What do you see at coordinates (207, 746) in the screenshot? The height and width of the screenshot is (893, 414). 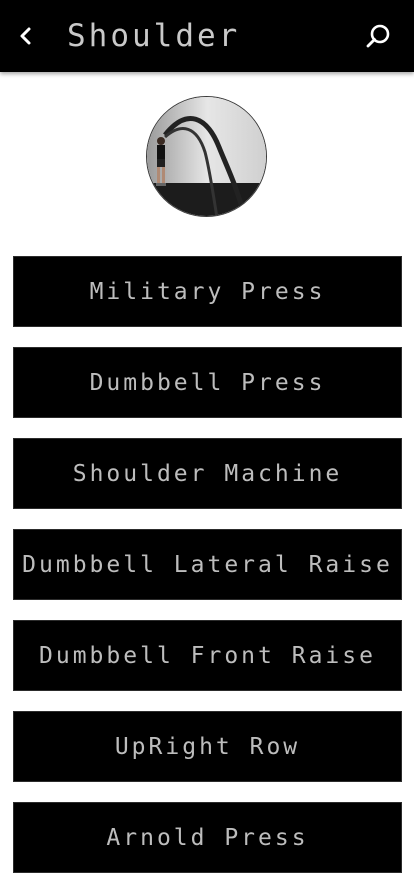 I see `exercise-button-upright-row: UpRight Row` at bounding box center [207, 746].